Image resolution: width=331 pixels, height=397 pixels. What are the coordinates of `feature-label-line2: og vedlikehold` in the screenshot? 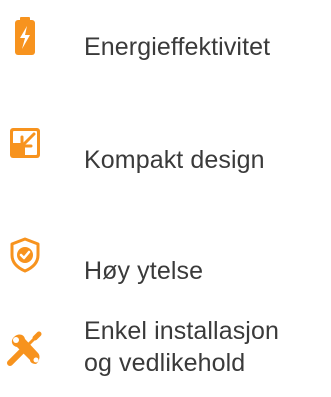 It's located at (165, 363).